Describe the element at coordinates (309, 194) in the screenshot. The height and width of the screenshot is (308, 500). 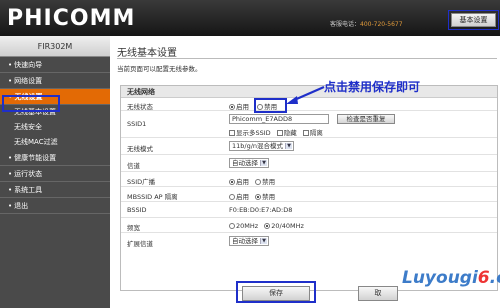
I see `row-mbssid-isolation: MBSSID AP 隔离 启用 禁用` at that location.